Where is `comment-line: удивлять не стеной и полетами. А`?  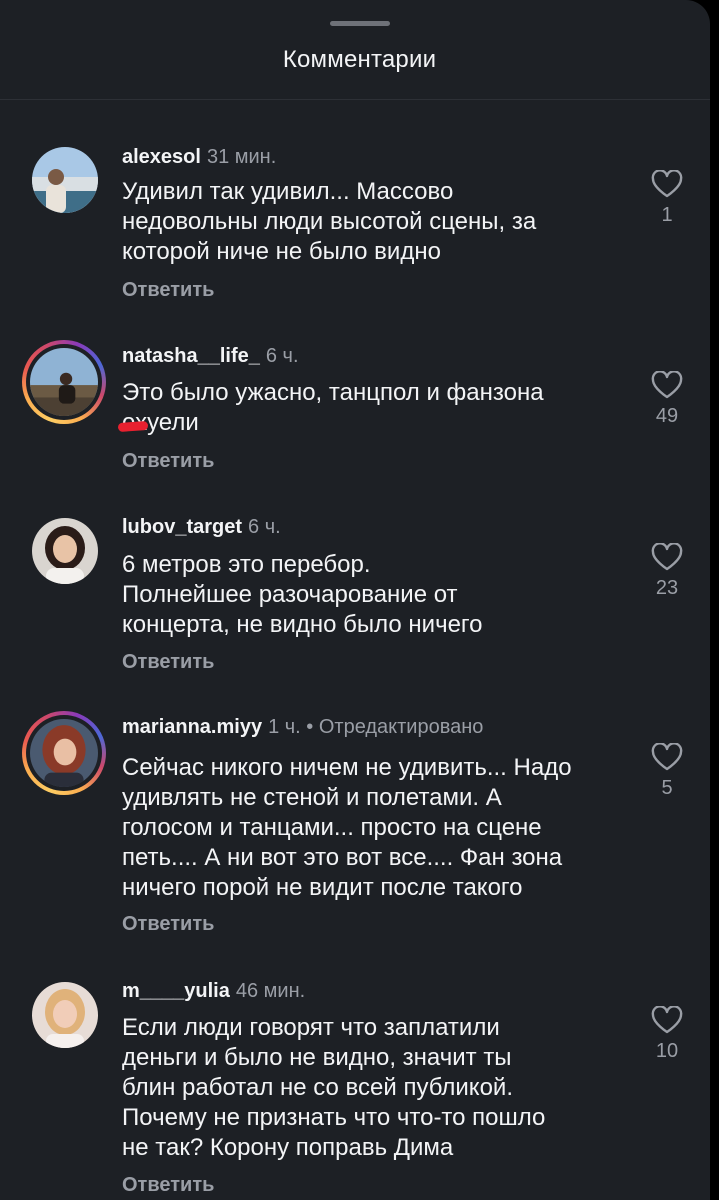
comment-line: удивлять не стеной и полетами. А is located at coordinates (312, 797).